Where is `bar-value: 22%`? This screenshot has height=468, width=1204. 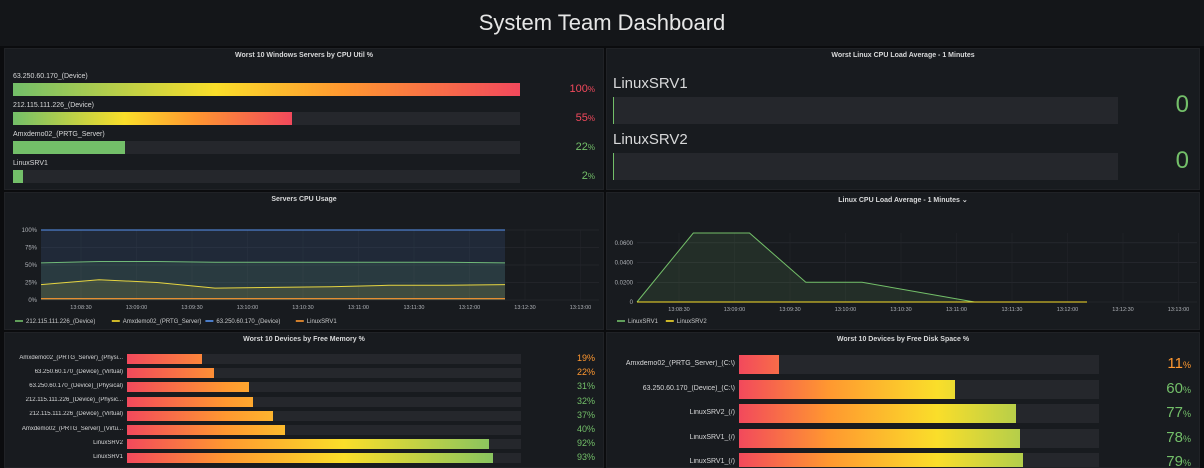
bar-value: 22% is located at coordinates (585, 147).